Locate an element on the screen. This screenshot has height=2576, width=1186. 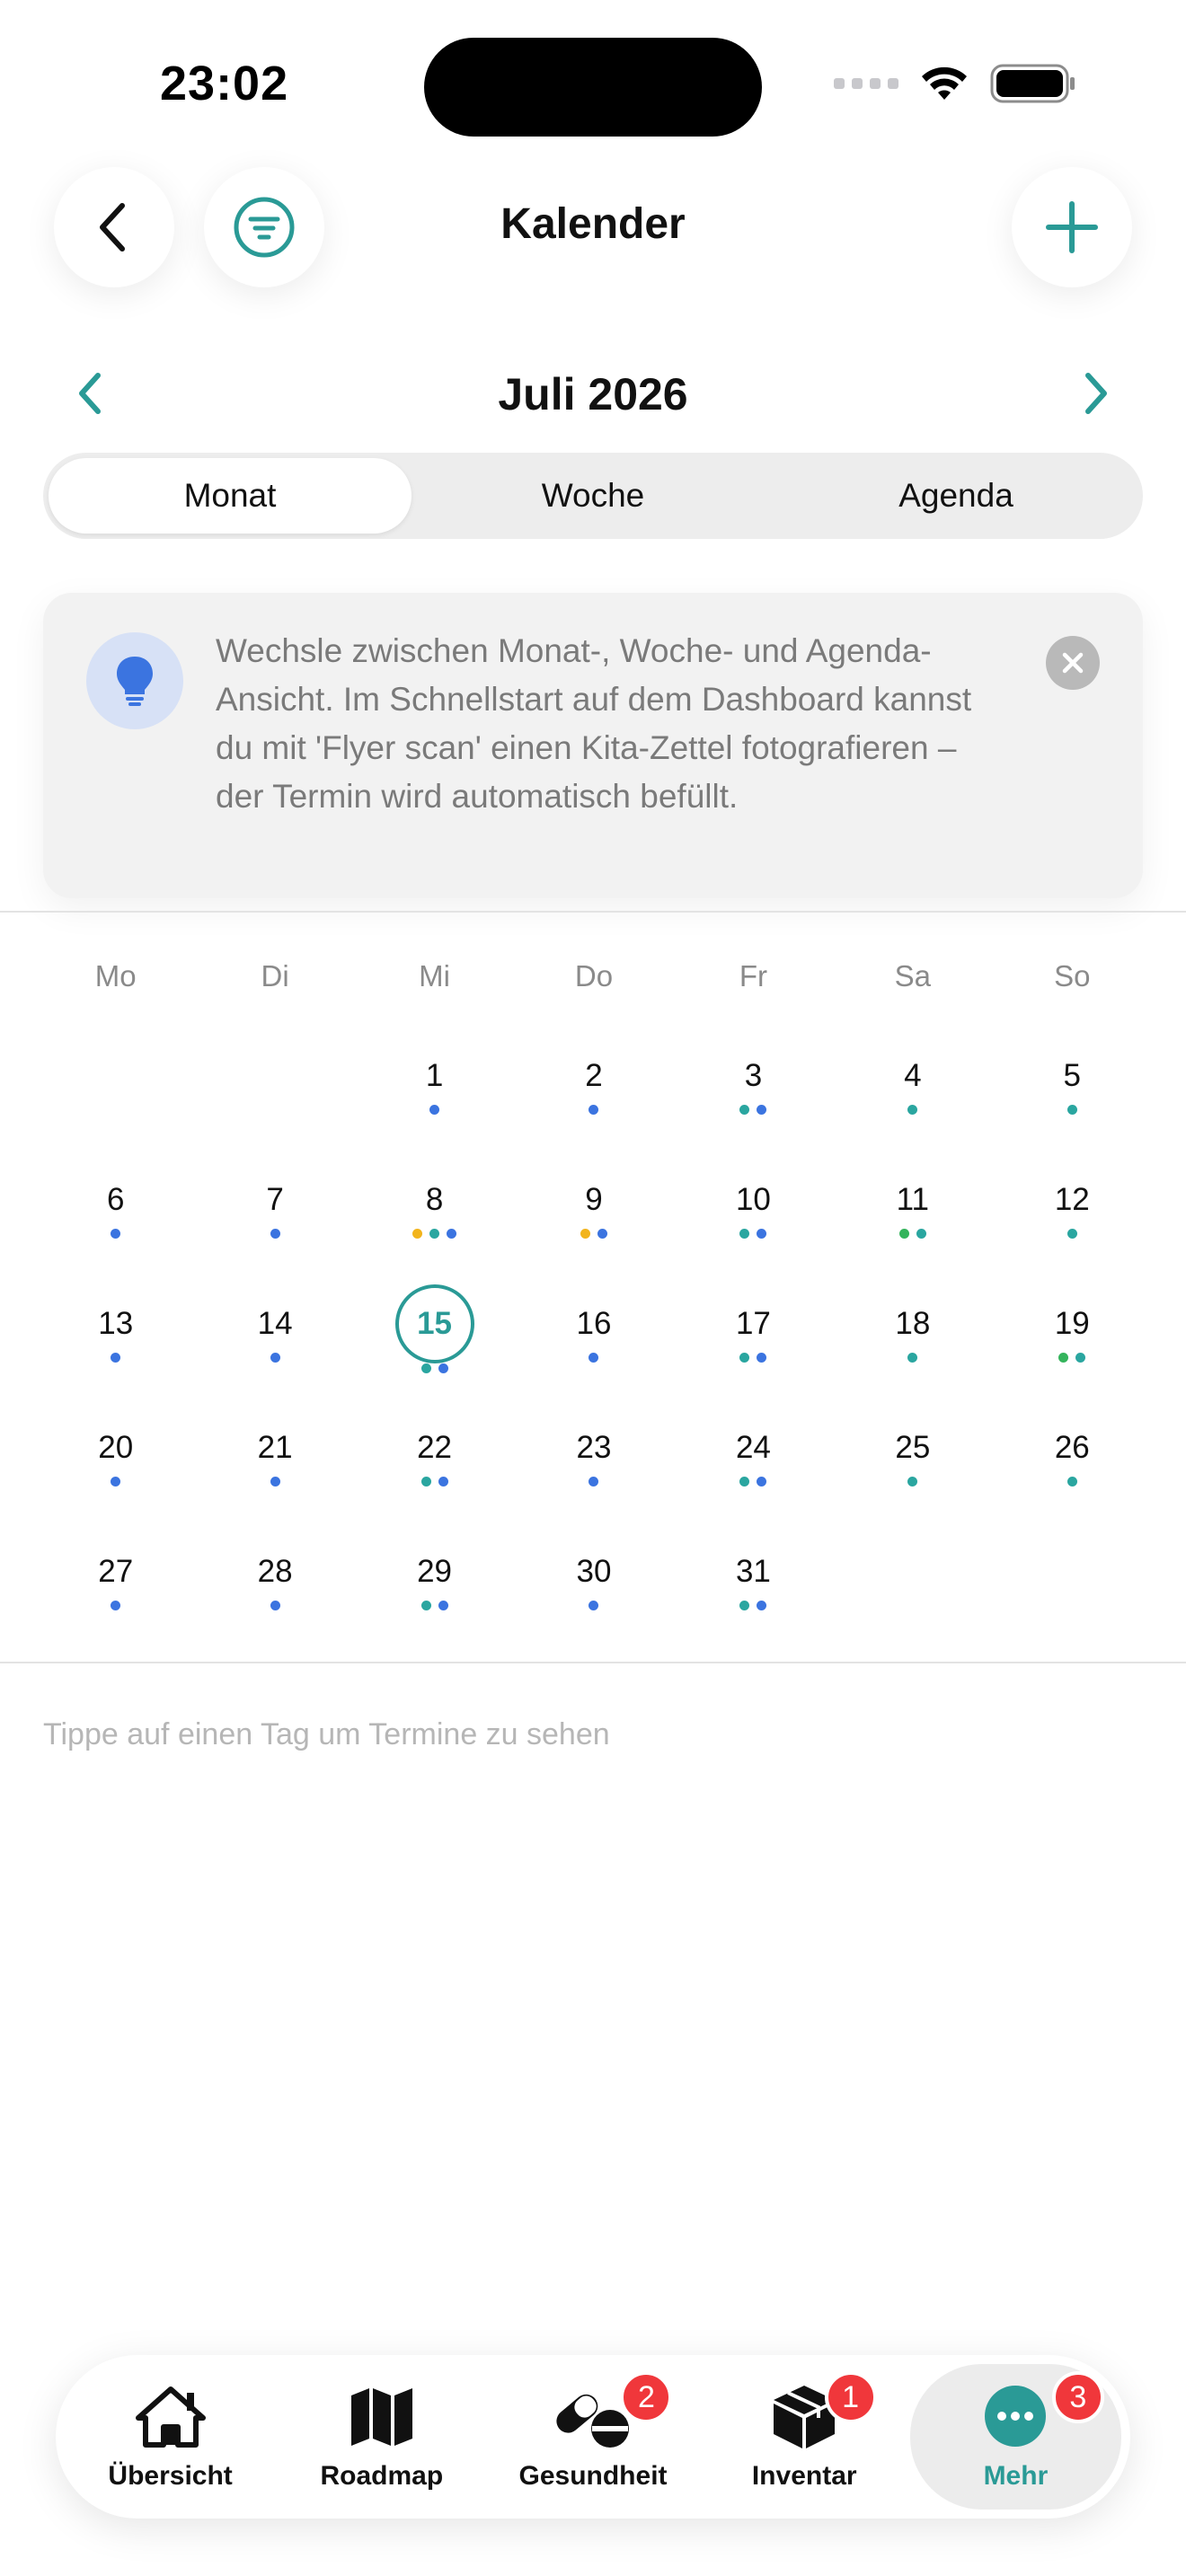
day-cell: 5 is located at coordinates (1072, 1095).